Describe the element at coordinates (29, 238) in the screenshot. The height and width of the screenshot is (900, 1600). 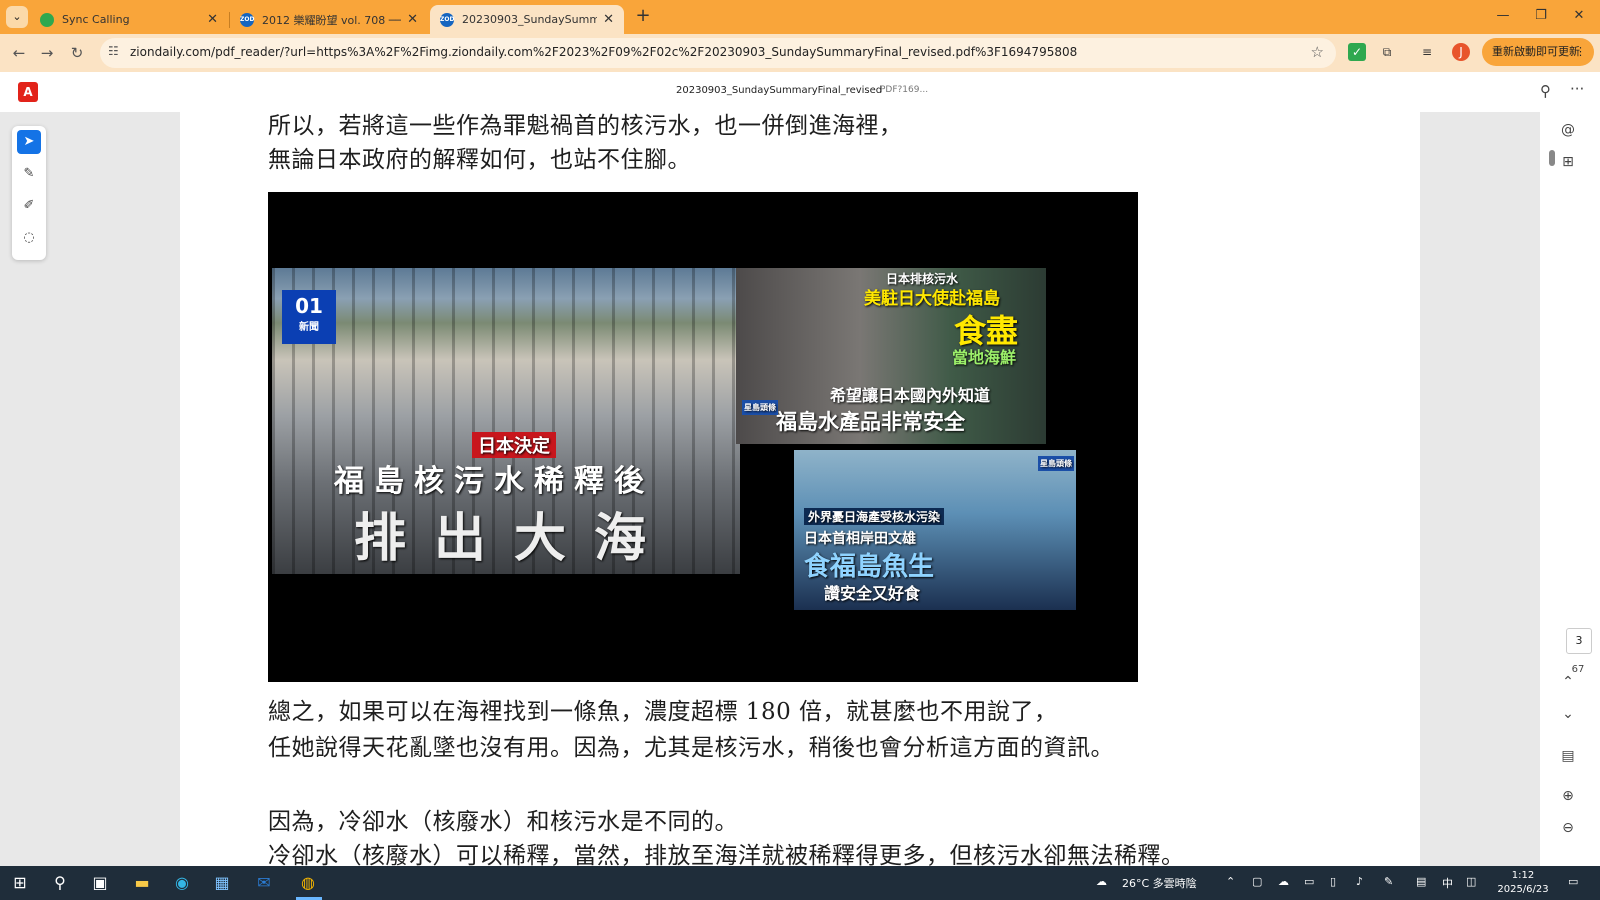
I see `lasso-draw-icon: ◌` at that location.